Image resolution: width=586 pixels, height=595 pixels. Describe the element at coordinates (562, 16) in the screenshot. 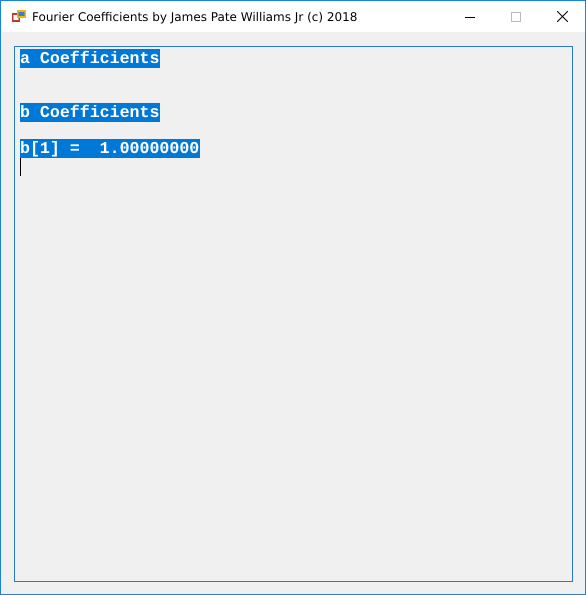

I see `close-icon` at that location.